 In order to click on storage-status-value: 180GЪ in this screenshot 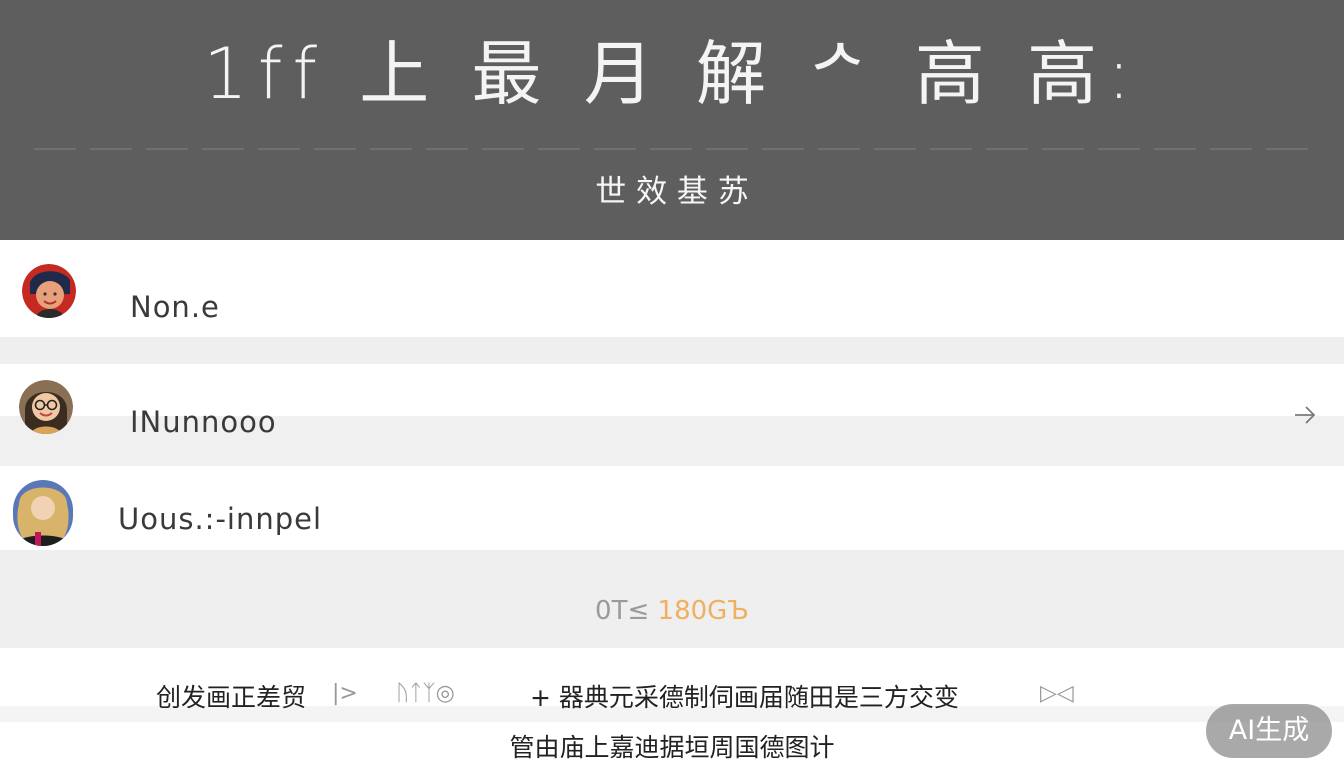, I will do `click(703, 611)`.